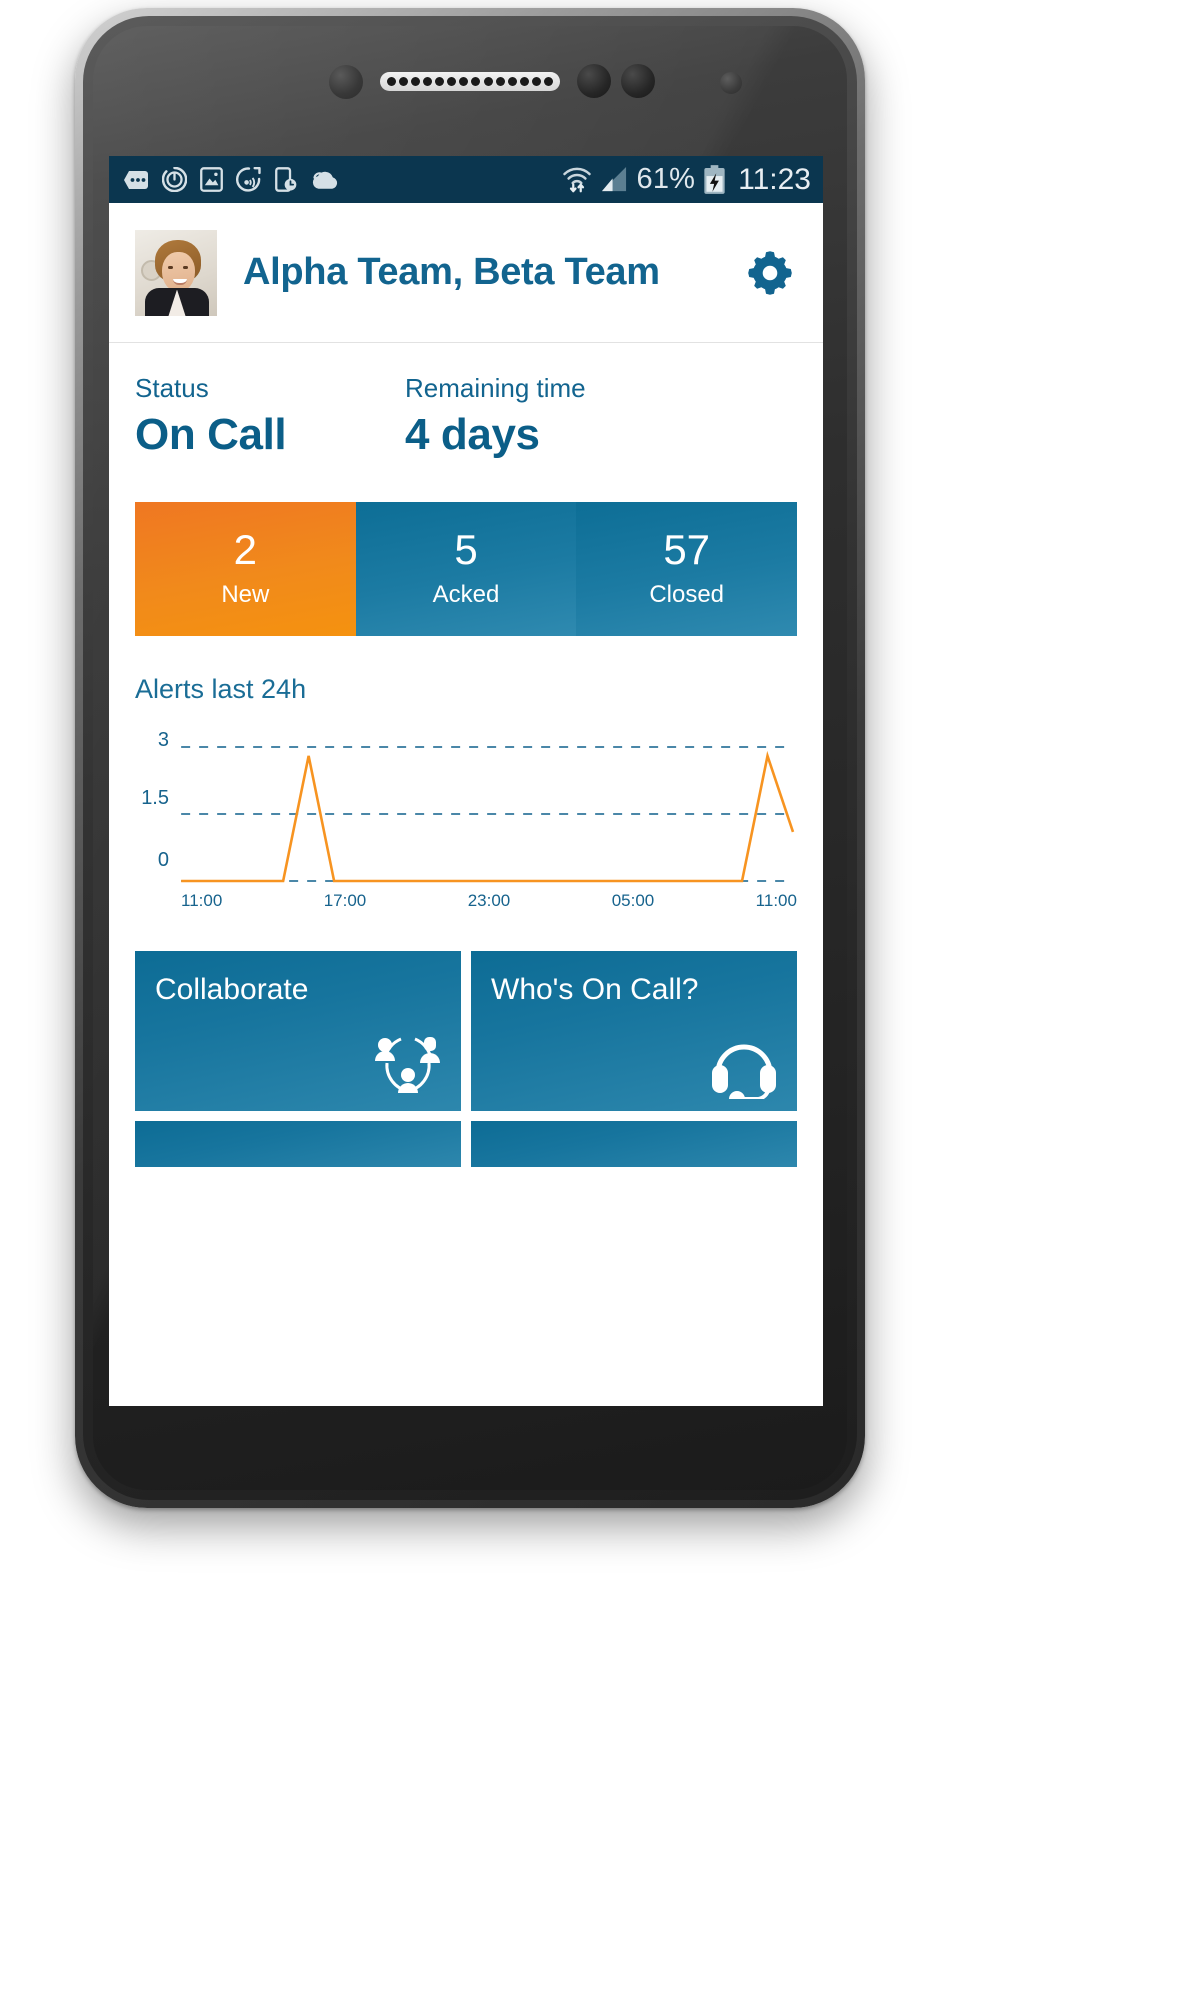 Image resolution: width=1180 pixels, height=2000 pixels. What do you see at coordinates (634, 1144) in the screenshot?
I see `tile-bottom-right` at bounding box center [634, 1144].